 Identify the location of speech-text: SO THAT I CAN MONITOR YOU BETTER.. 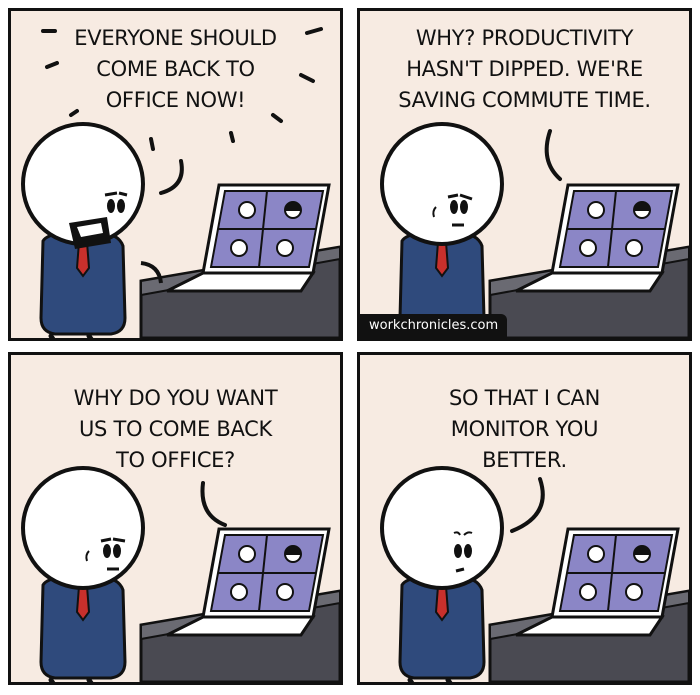
(524, 429).